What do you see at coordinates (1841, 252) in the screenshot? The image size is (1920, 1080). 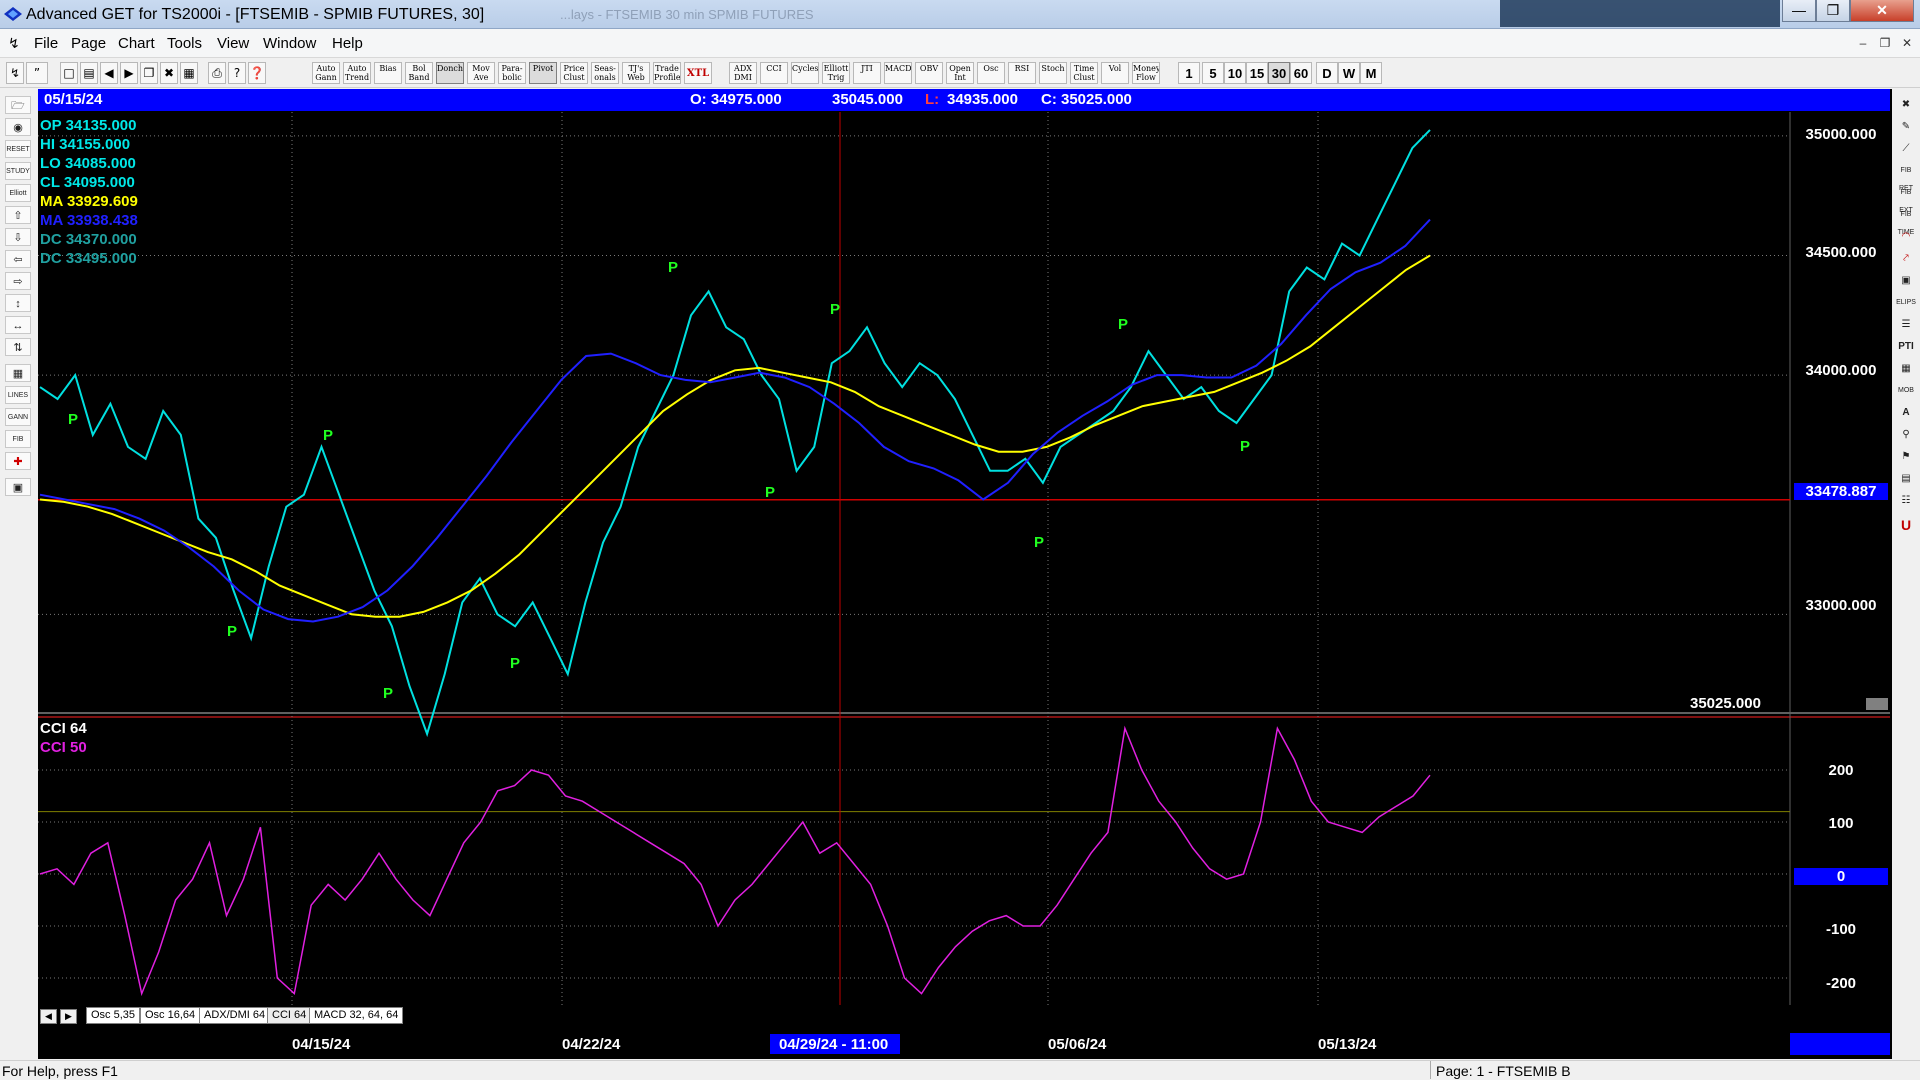 I see `price-axis-label-34500: 34500.000` at bounding box center [1841, 252].